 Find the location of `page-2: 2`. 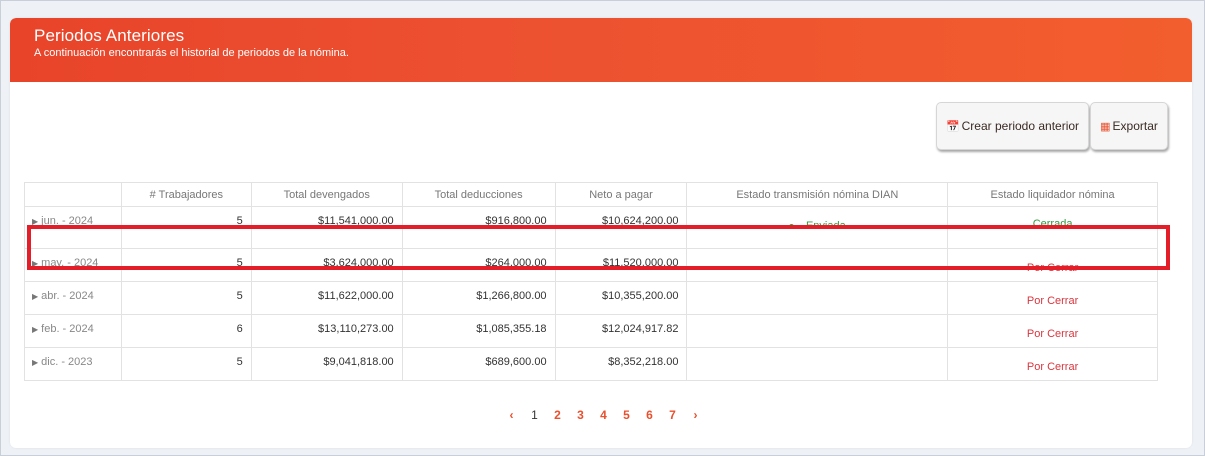

page-2: 2 is located at coordinates (557, 416).